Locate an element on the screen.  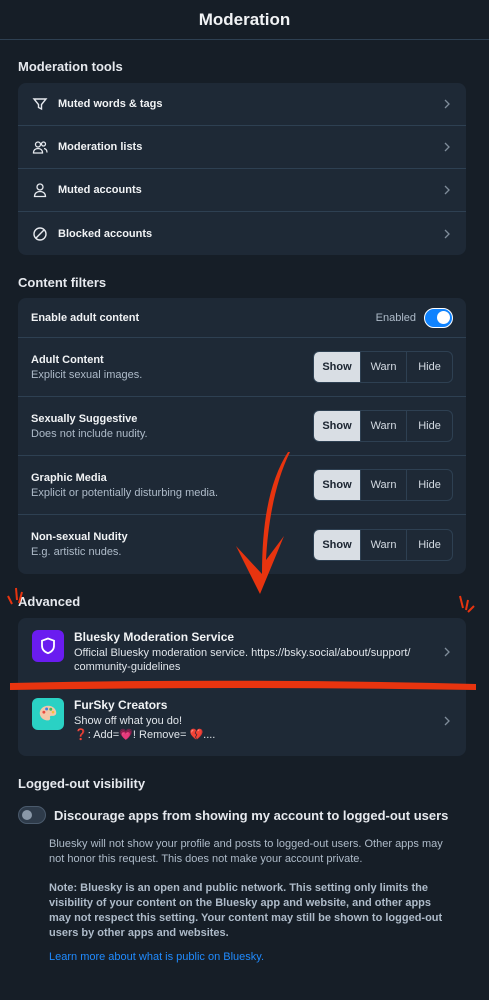
moderation-tools-title: Moderation tools is located at coordinates (70, 66).